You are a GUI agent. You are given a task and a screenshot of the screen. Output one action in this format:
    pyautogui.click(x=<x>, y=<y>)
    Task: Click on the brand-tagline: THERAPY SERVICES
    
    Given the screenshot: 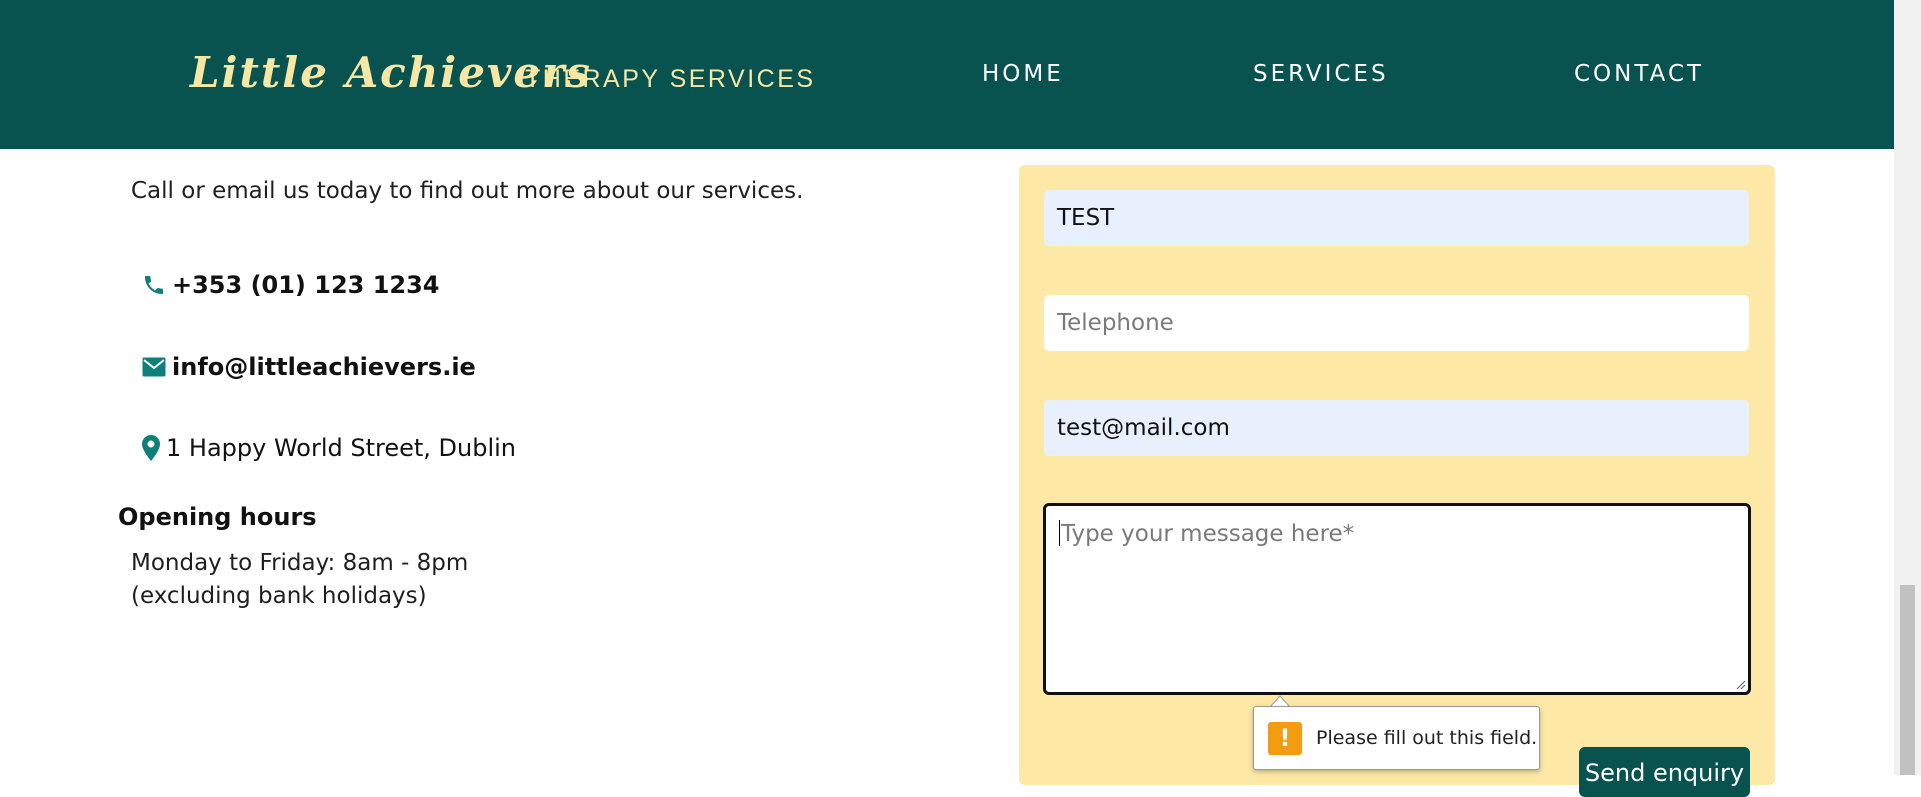 What is the action you would take?
    pyautogui.click(x=670, y=79)
    